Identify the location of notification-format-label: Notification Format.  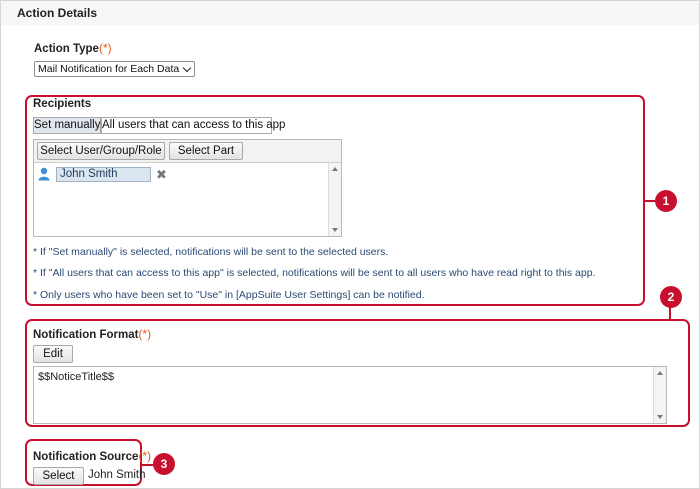
(86, 335).